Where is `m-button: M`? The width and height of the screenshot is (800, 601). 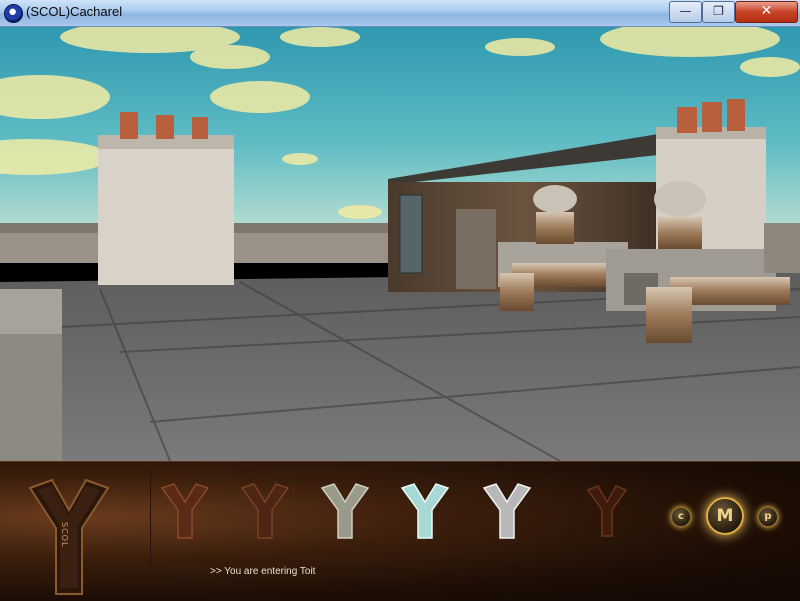 m-button: M is located at coordinates (725, 516).